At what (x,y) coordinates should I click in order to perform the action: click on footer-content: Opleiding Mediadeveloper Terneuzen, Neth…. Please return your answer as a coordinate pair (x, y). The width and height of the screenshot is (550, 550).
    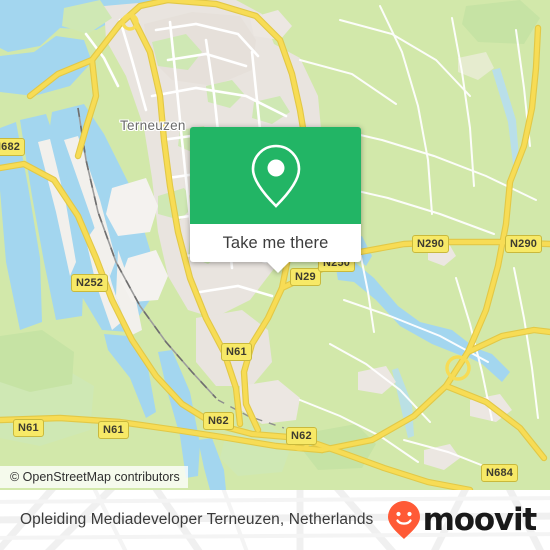
    Looking at the image, I should click on (275, 520).